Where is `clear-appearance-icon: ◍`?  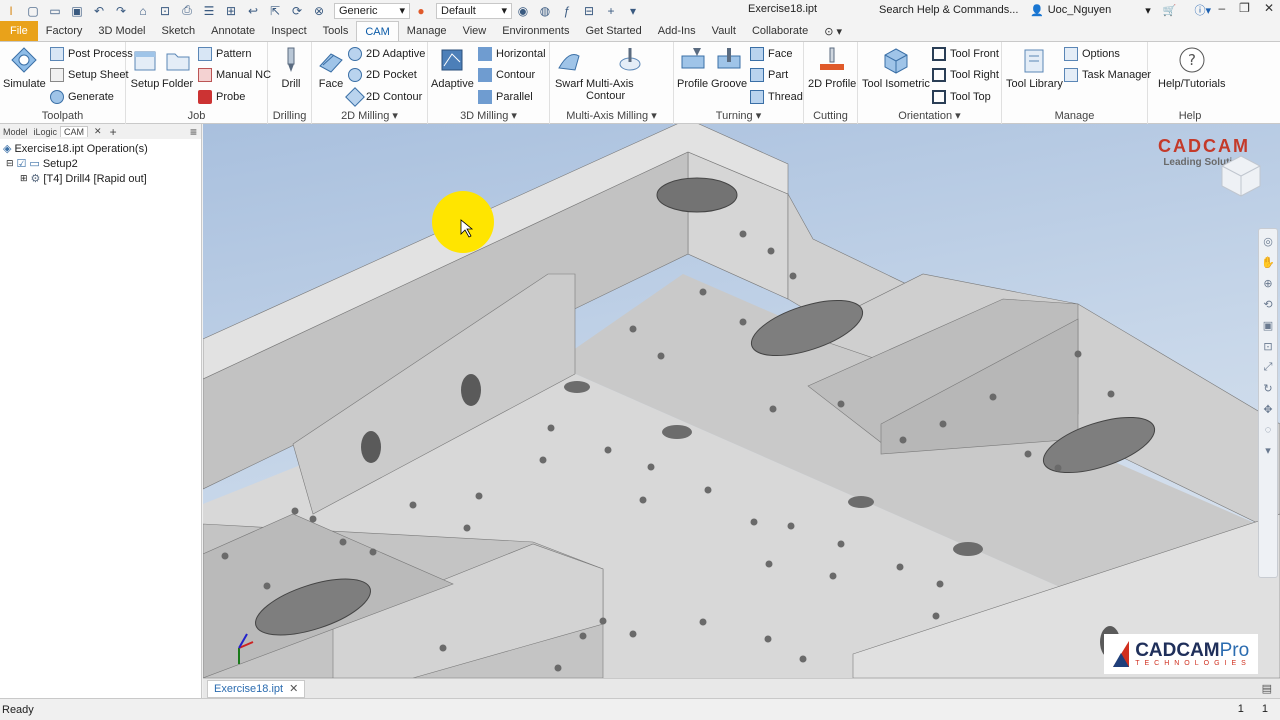
clear-appearance-icon: ◍ is located at coordinates (545, 11).